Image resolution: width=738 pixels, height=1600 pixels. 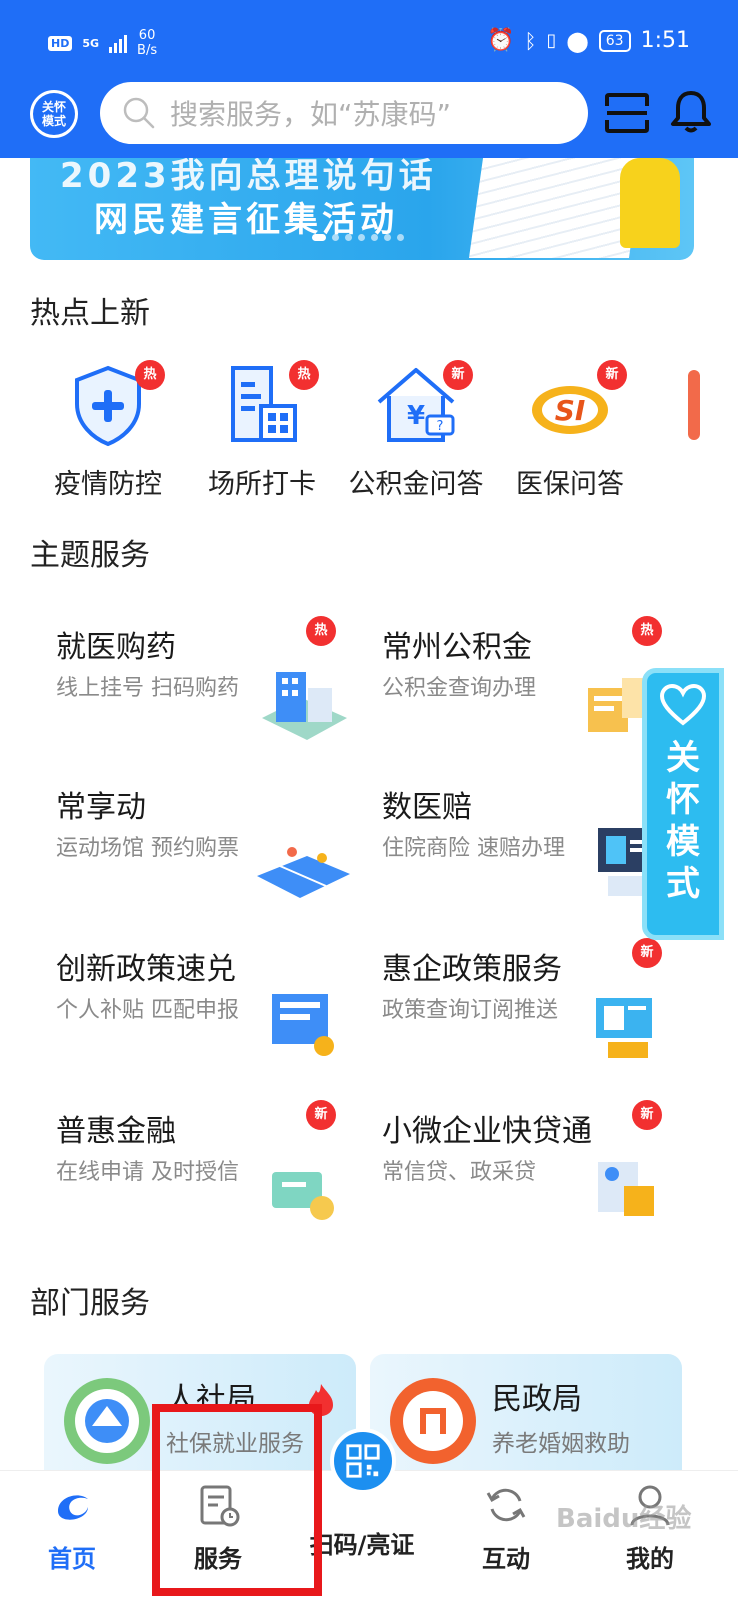 I want to click on hd-indicator: HD, so click(x=60, y=43).